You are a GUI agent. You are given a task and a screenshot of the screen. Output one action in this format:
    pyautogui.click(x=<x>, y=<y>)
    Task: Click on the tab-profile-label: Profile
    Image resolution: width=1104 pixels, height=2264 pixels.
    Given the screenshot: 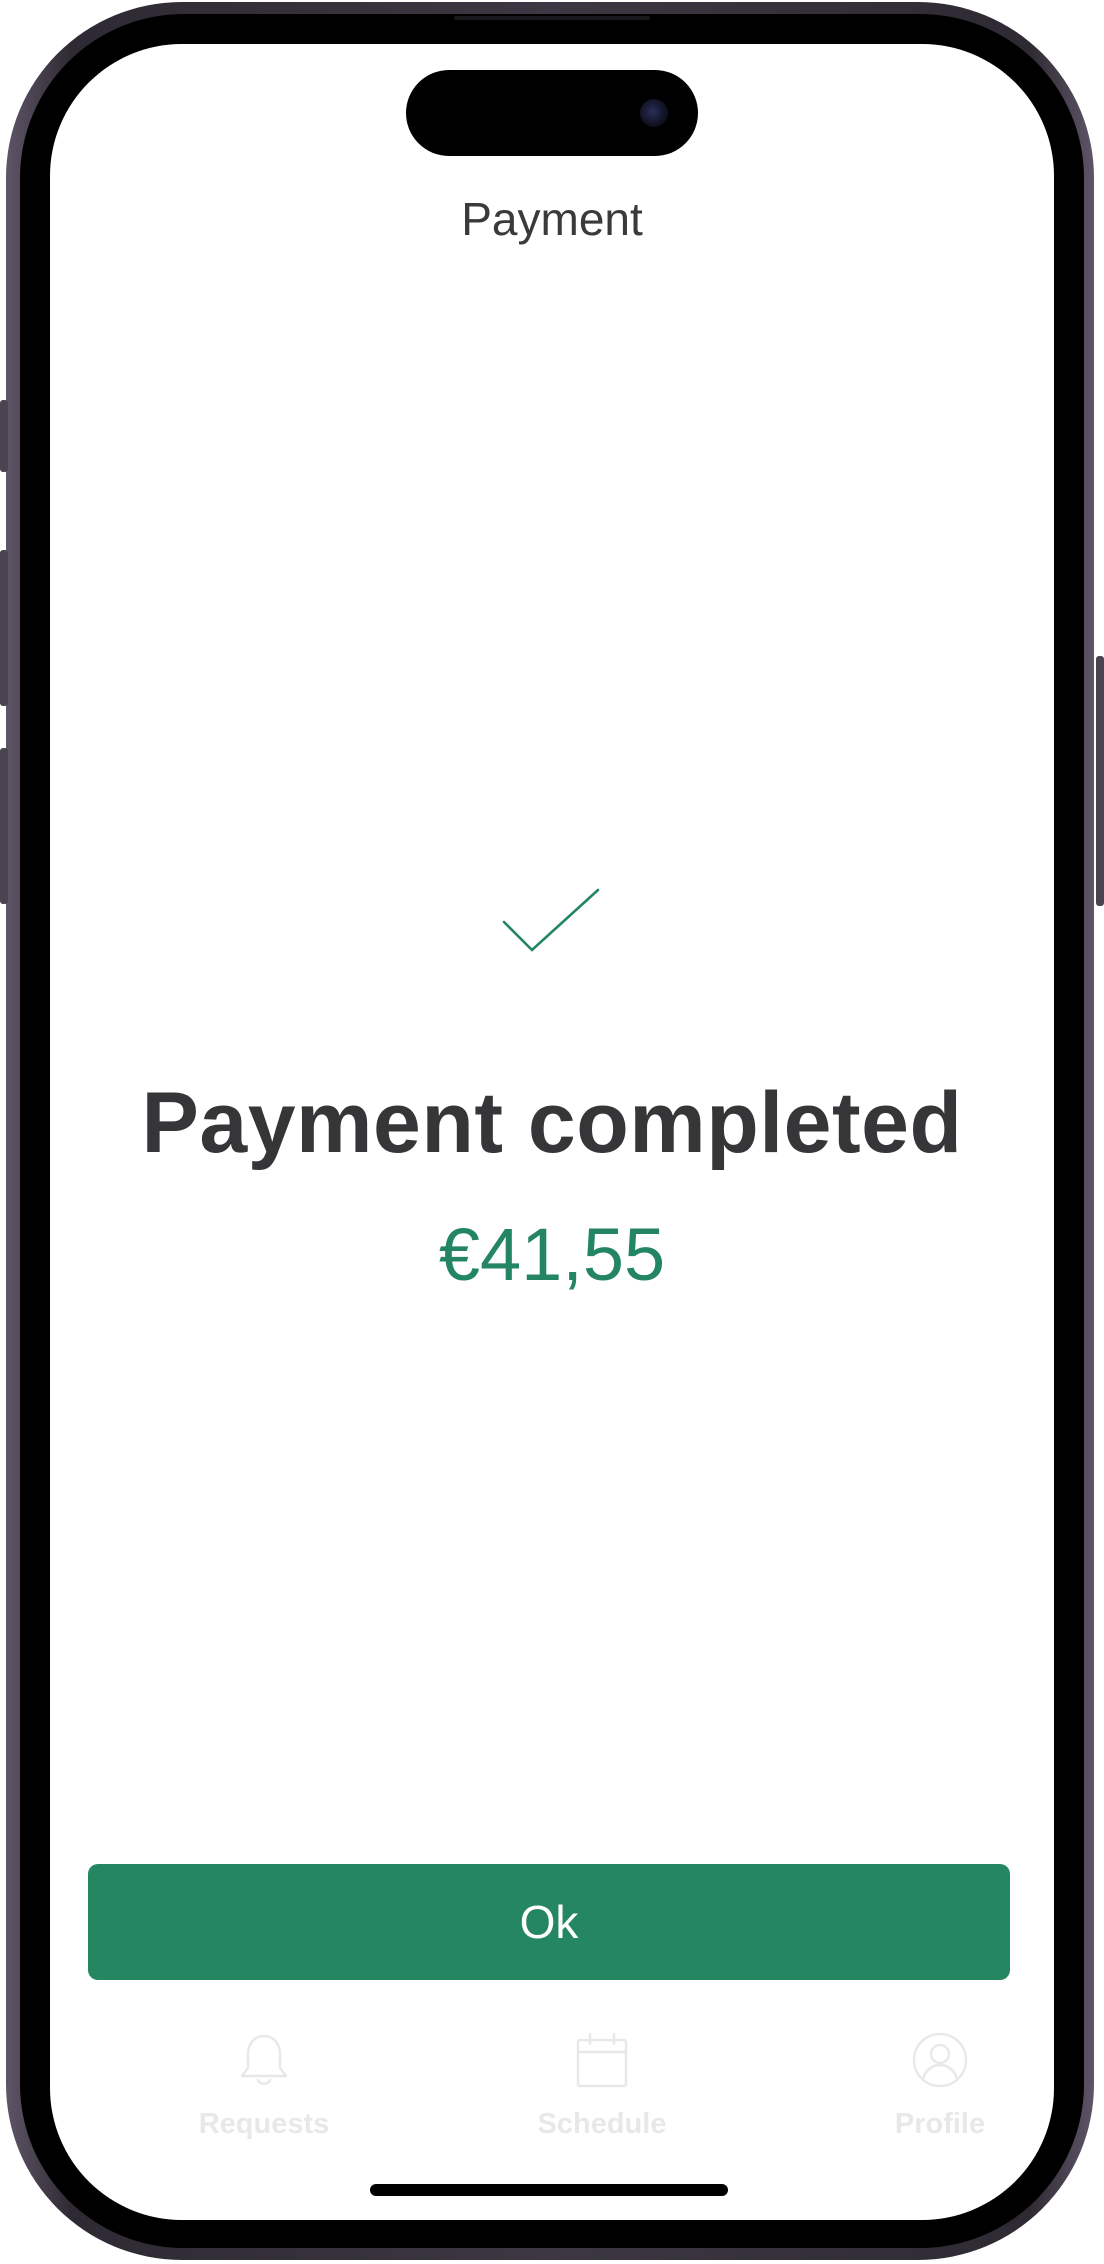 What is the action you would take?
    pyautogui.click(x=940, y=2124)
    